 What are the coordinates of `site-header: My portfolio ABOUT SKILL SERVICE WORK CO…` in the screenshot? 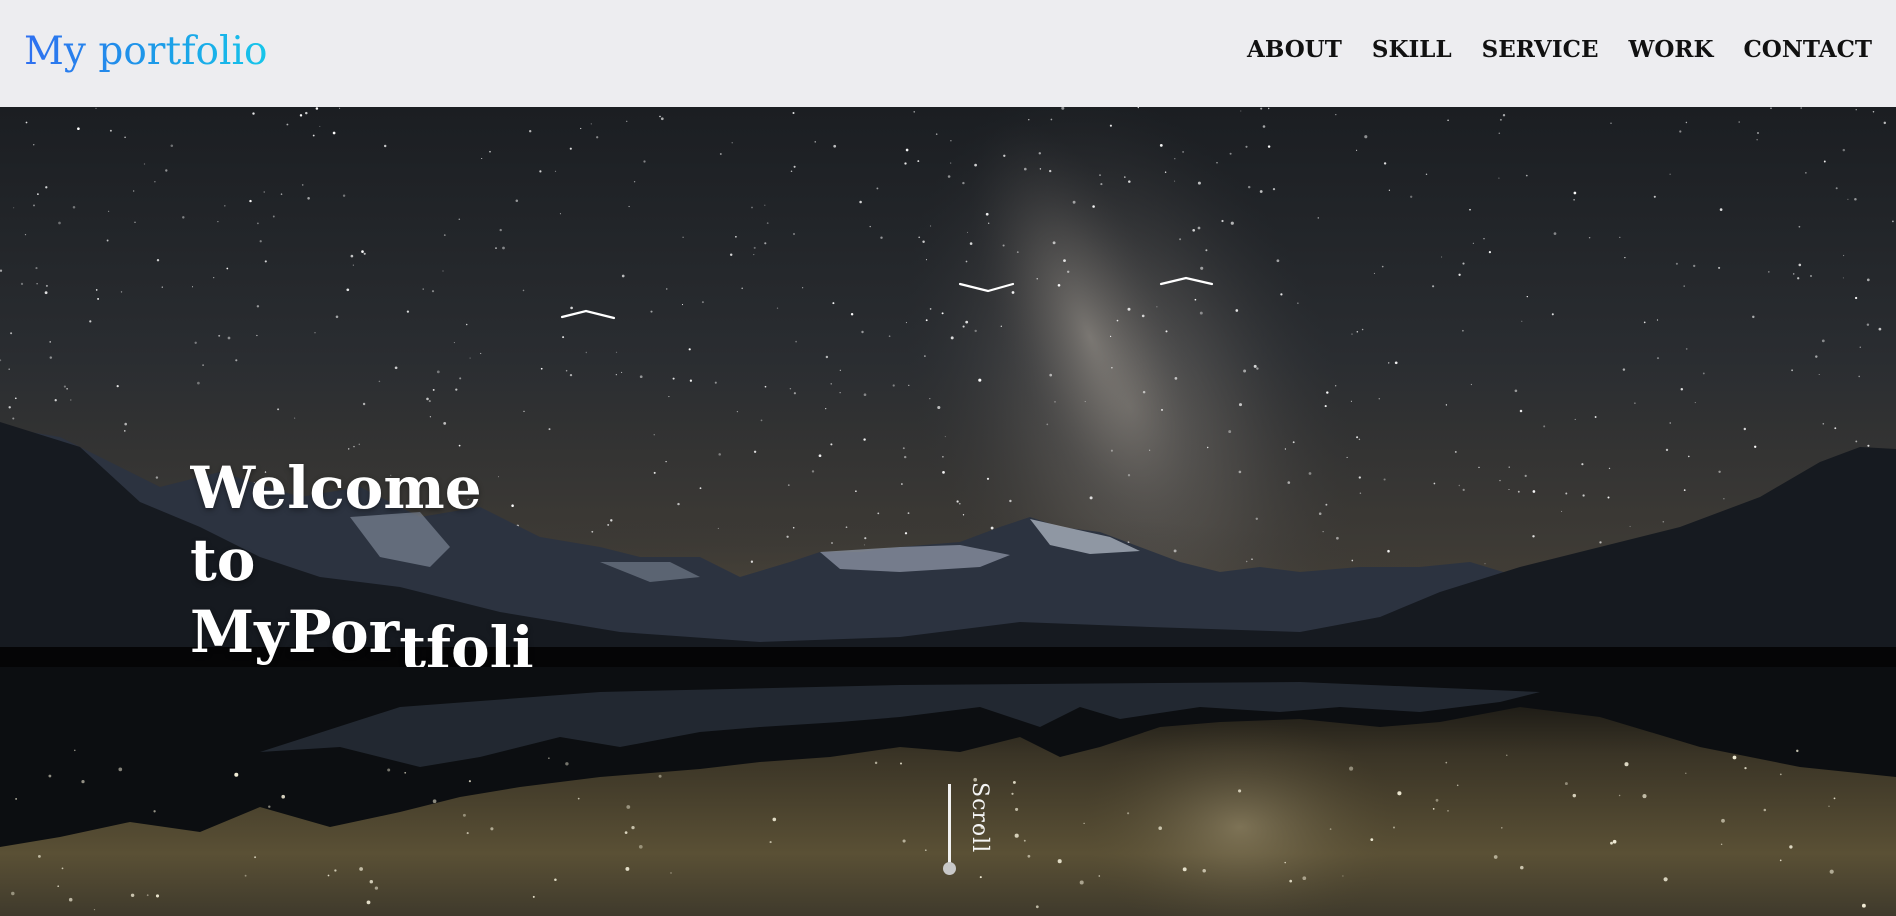 It's located at (948, 53).